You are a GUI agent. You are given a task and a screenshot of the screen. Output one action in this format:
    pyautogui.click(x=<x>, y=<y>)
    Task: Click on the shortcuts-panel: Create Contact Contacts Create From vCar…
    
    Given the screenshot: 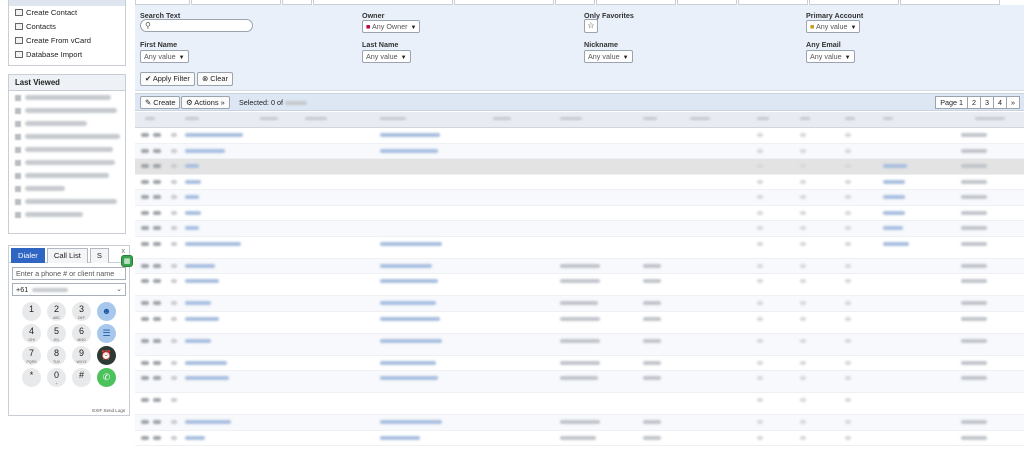 What is the action you would take?
    pyautogui.click(x=67, y=33)
    